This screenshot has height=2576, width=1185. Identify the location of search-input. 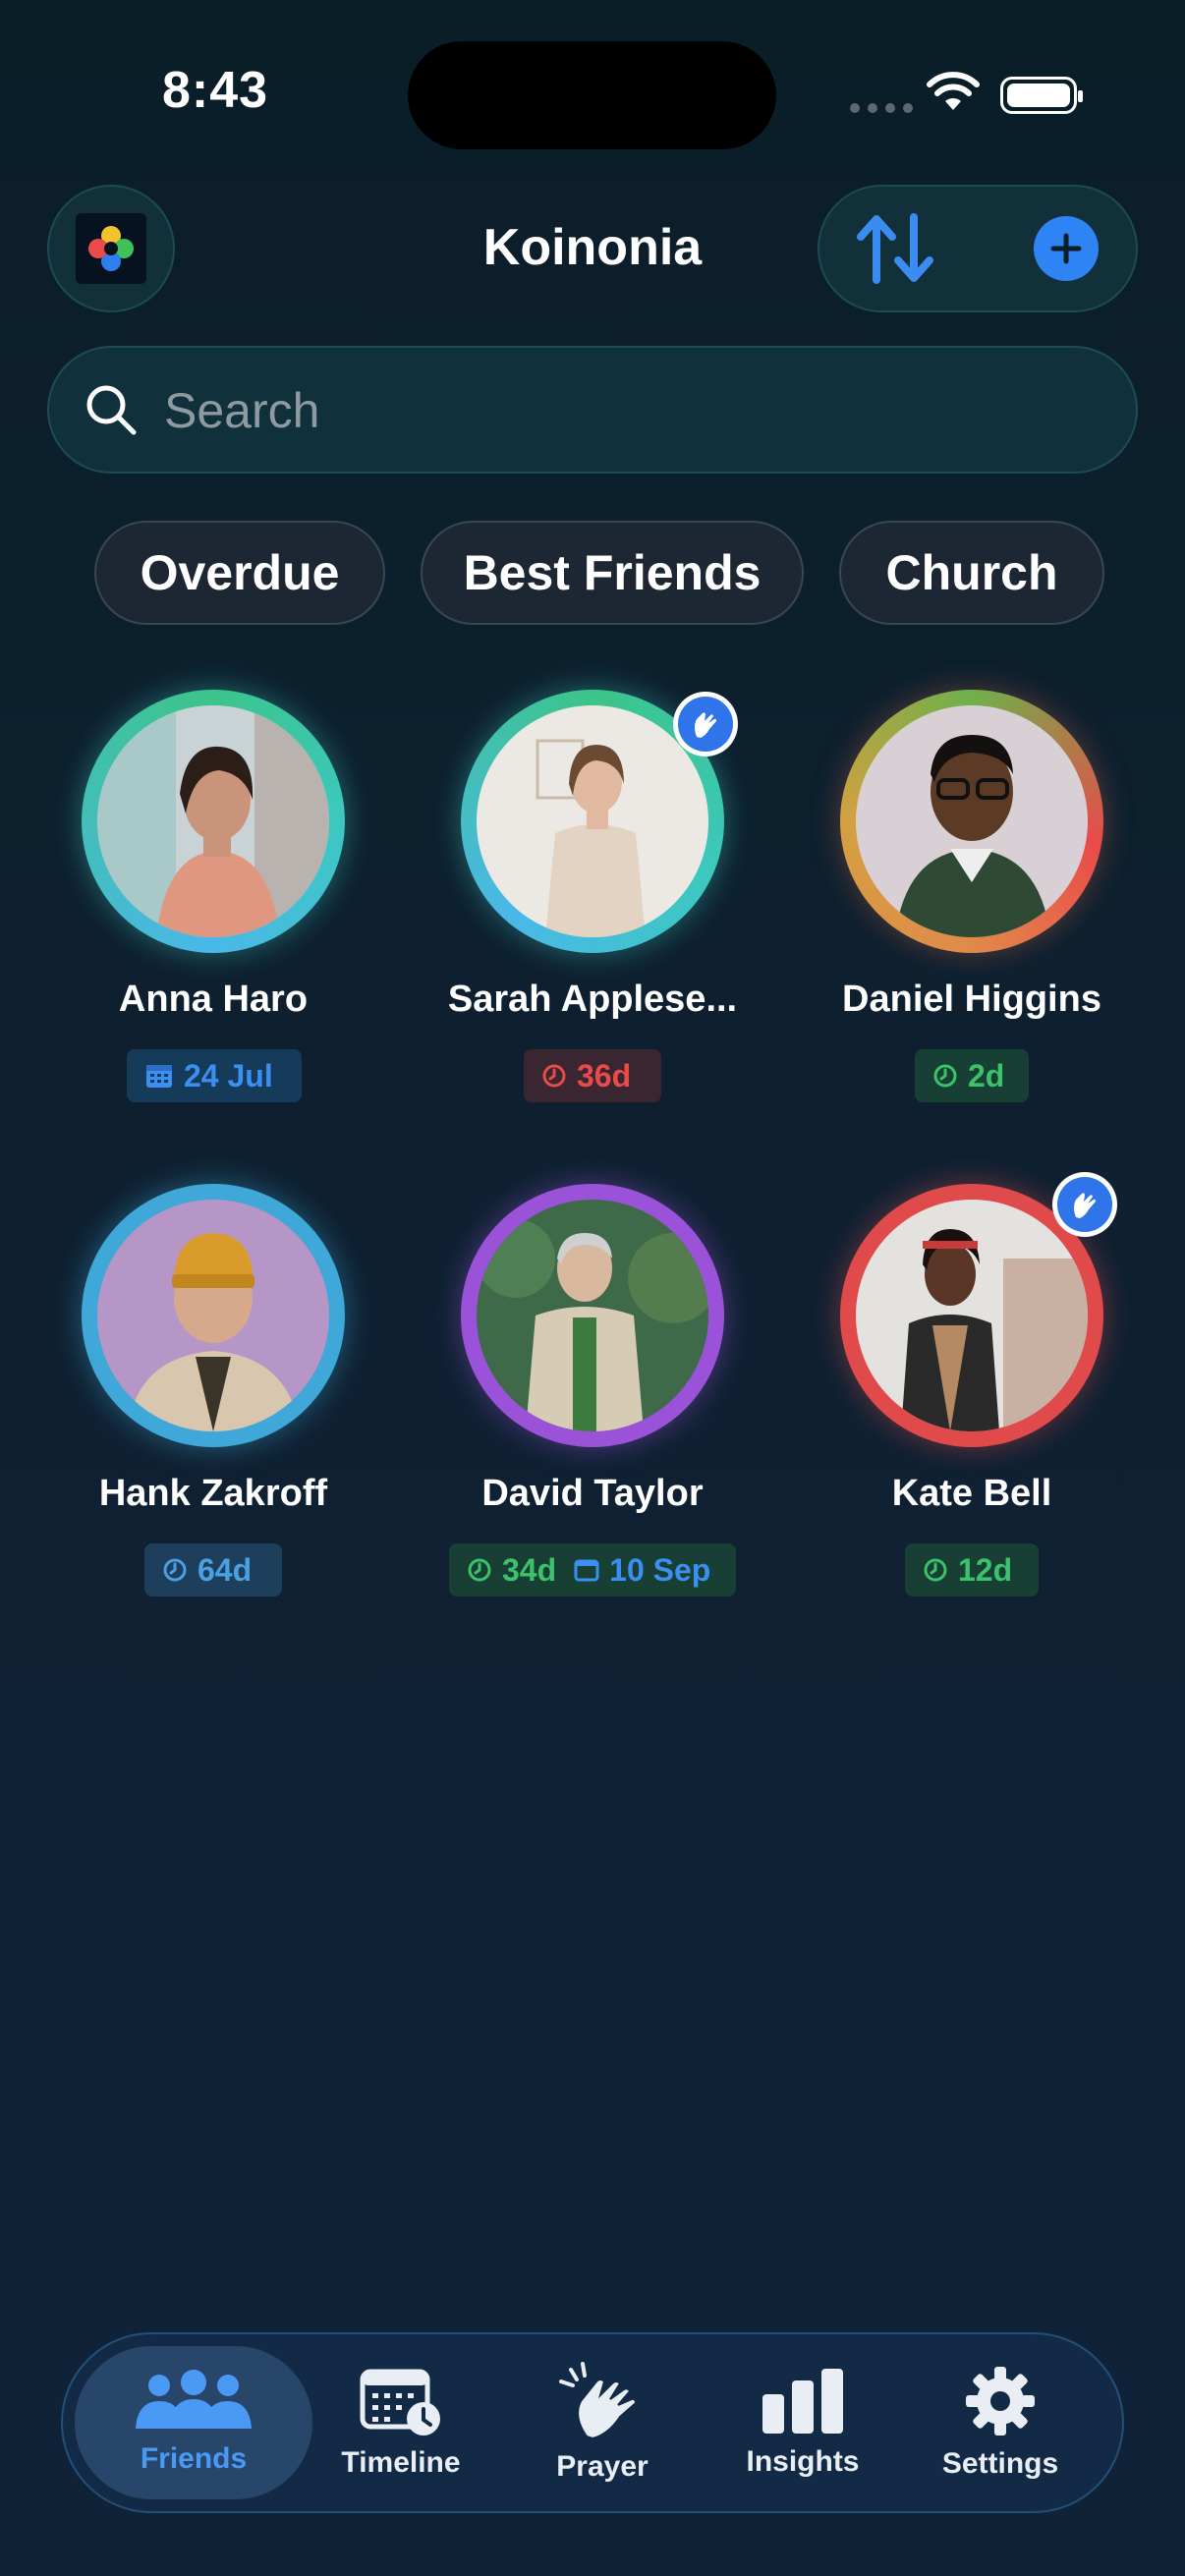
(626, 410).